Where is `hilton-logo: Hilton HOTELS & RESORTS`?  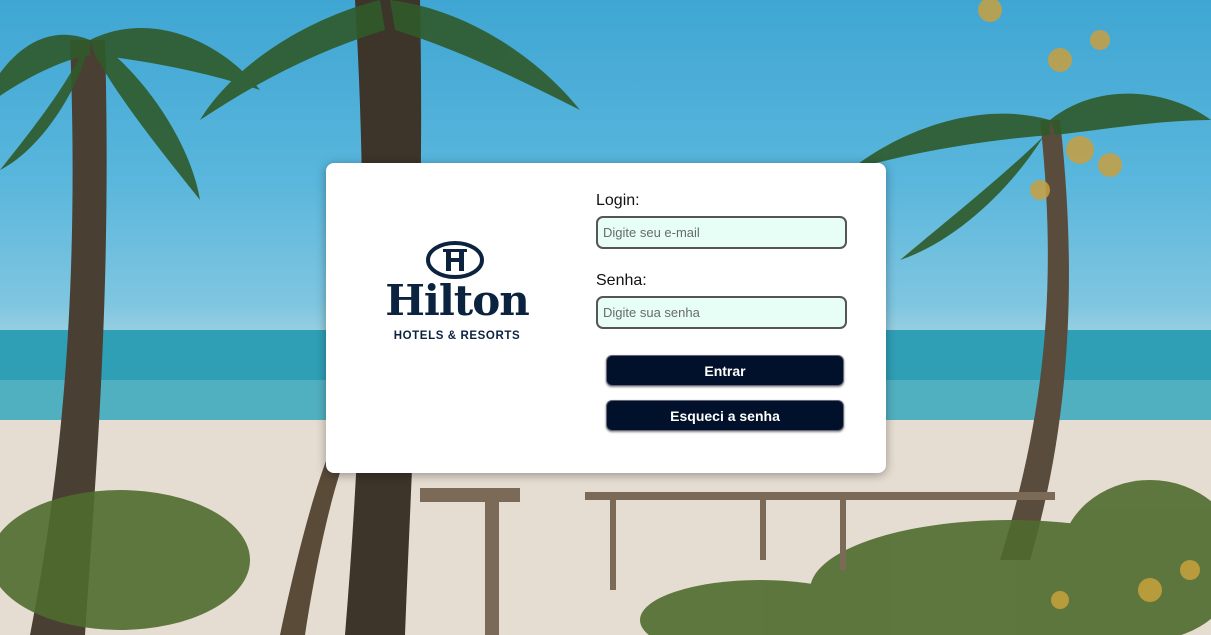 hilton-logo: Hilton HOTELS & RESORTS is located at coordinates (457, 294).